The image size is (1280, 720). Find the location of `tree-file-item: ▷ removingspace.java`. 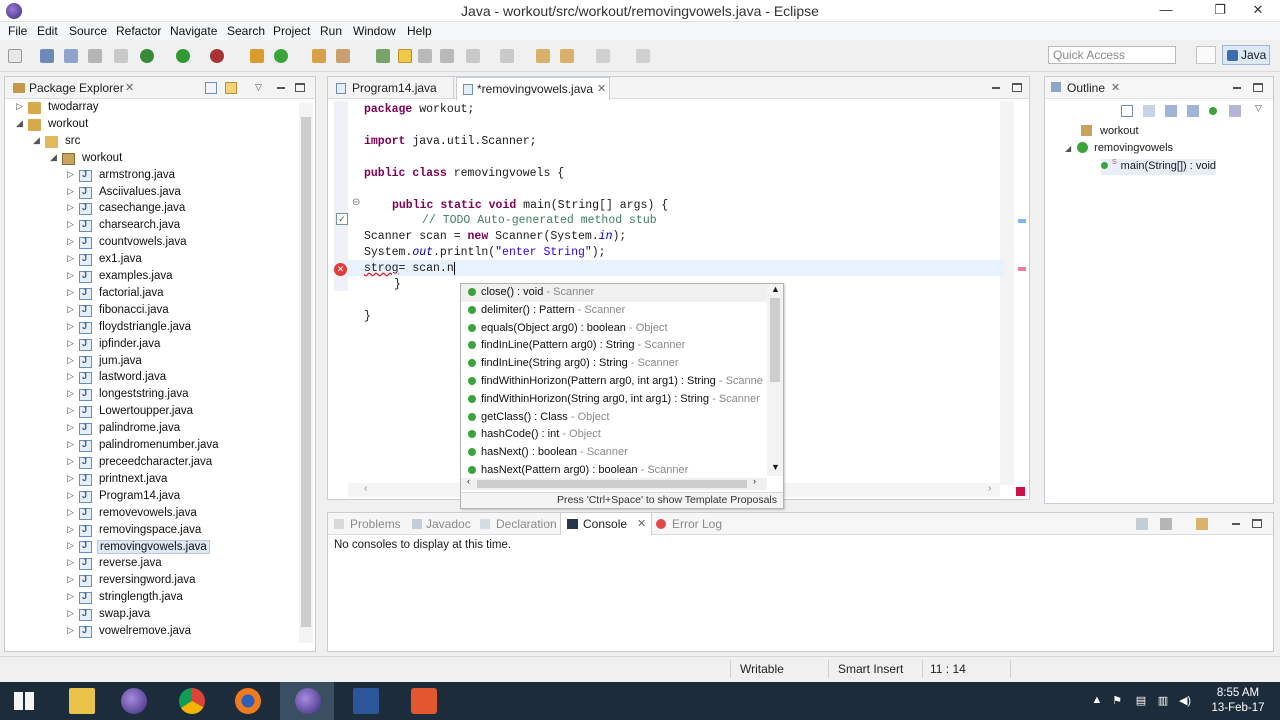

tree-file-item: ▷ removingspace.java is located at coordinates (181, 531).